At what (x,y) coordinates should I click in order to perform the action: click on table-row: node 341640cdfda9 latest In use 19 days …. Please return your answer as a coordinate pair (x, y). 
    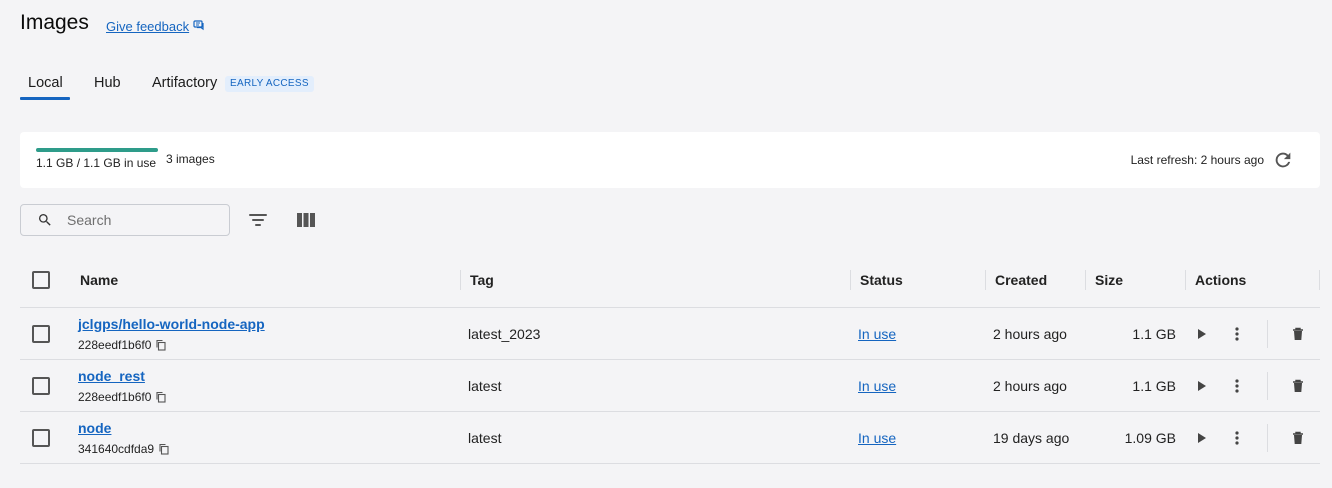
    Looking at the image, I should click on (670, 438).